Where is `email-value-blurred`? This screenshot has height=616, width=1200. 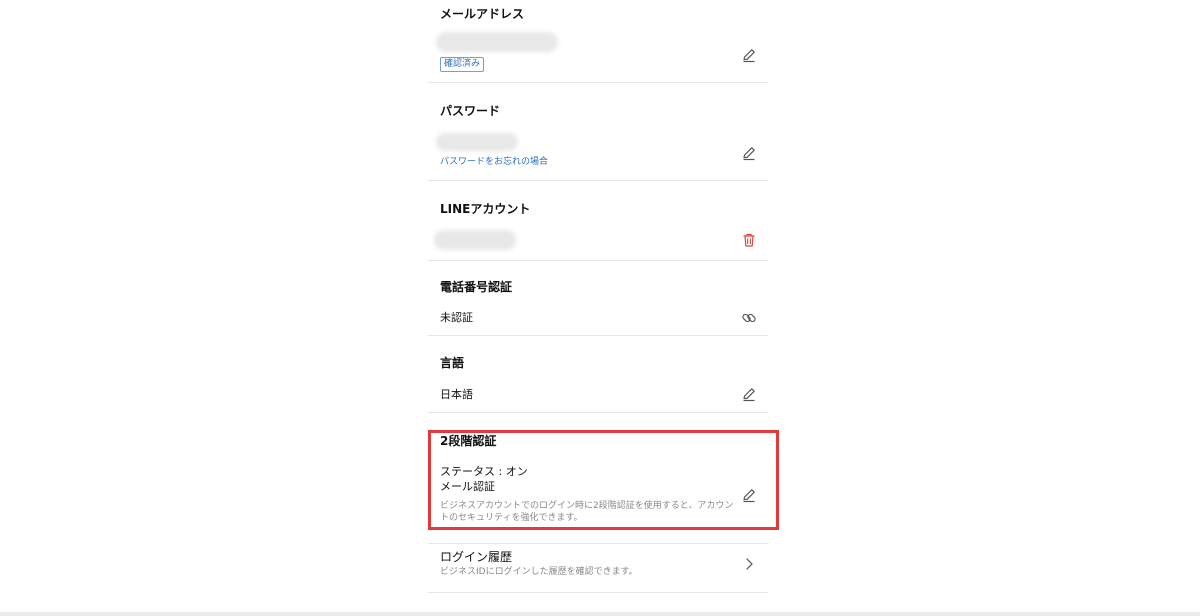 email-value-blurred is located at coordinates (497, 42).